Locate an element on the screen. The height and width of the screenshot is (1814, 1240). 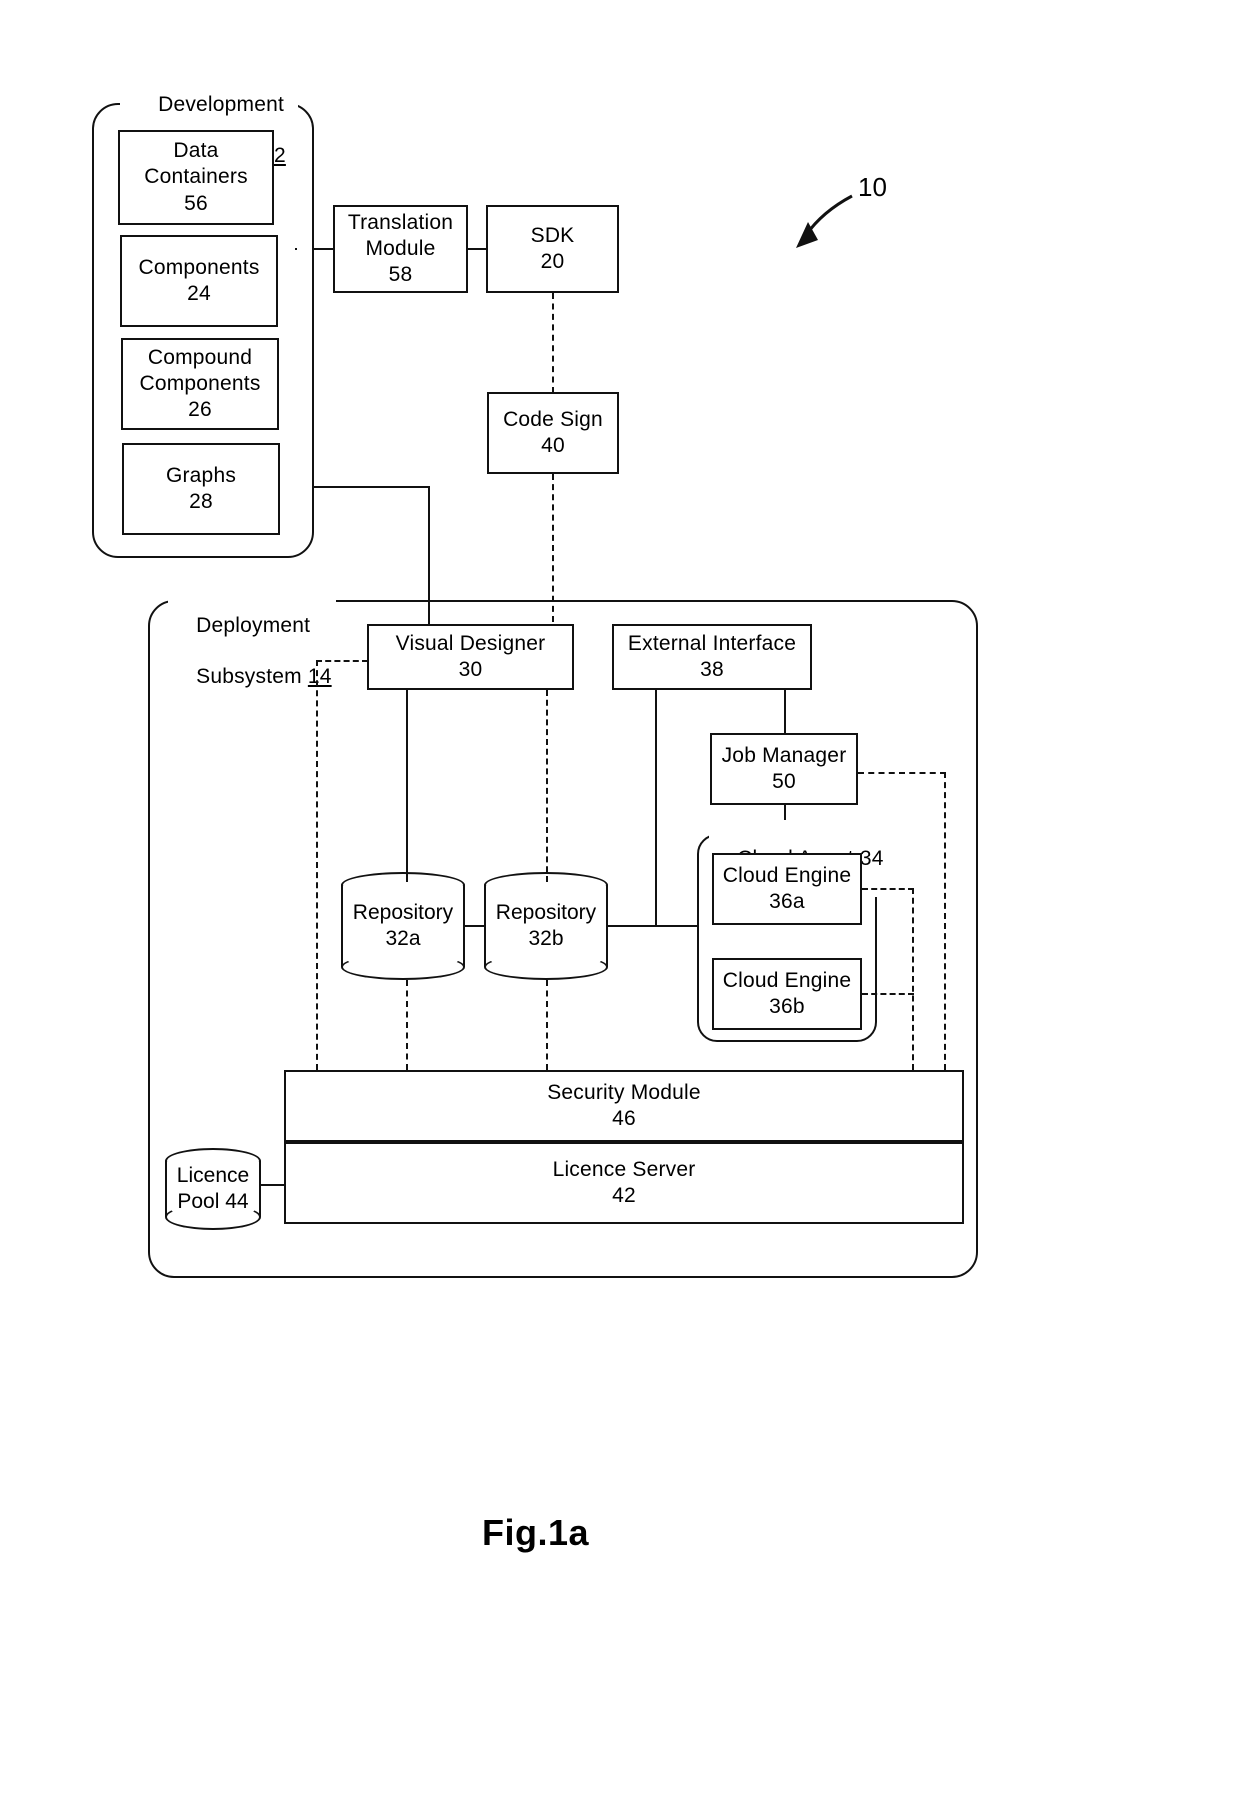
connector-dashed-right-rail-inner is located at coordinates (913, 979).